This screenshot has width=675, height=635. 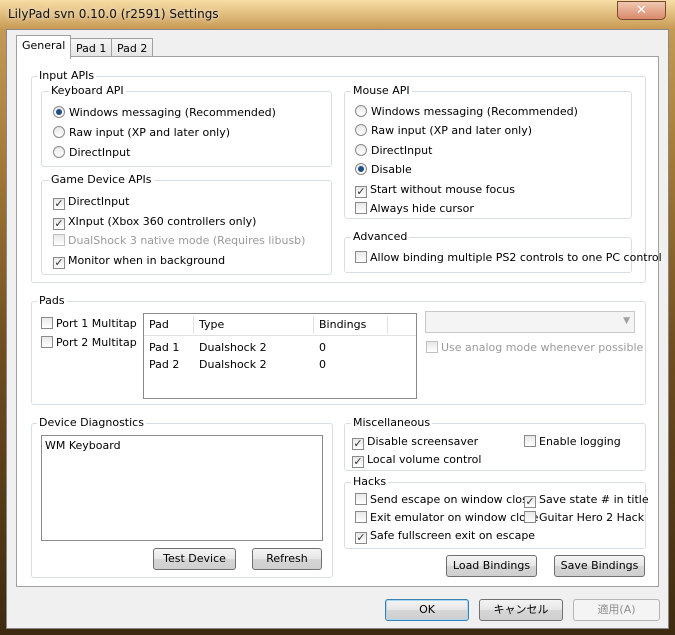 I want to click on mouse-disable-radio: Disable, so click(x=383, y=170).